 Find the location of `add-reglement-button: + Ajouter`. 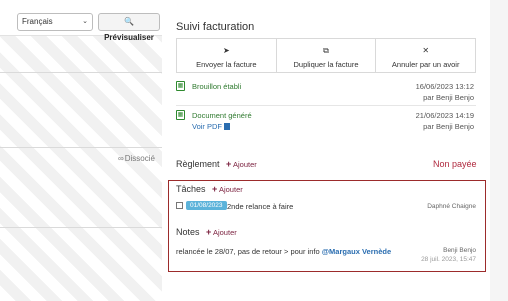

add-reglement-button: + Ajouter is located at coordinates (241, 164).